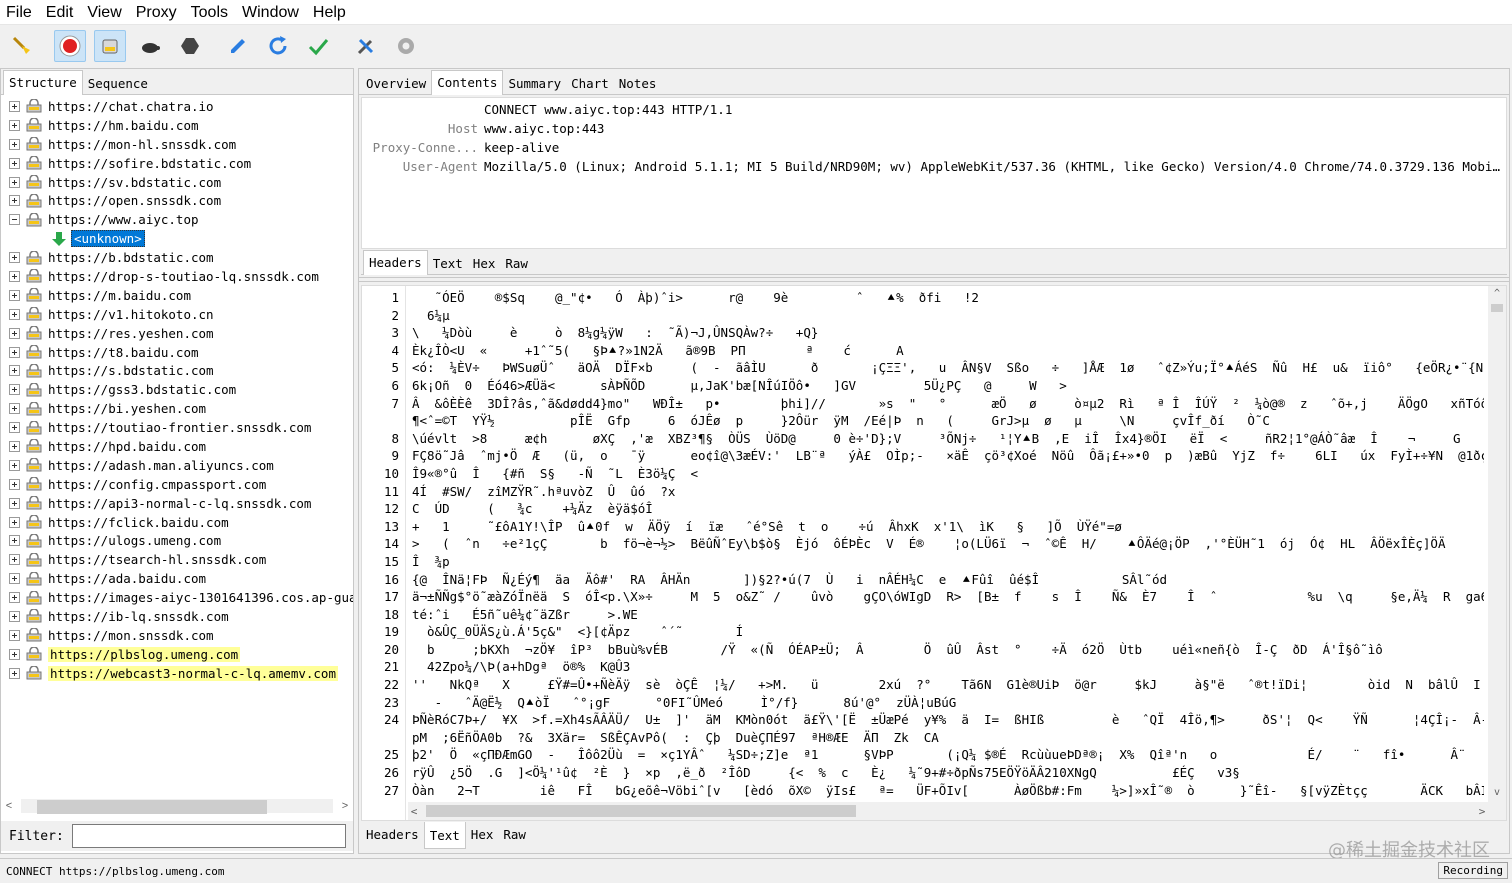  What do you see at coordinates (395, 262) in the screenshot?
I see `tab-request-headers: Headers` at bounding box center [395, 262].